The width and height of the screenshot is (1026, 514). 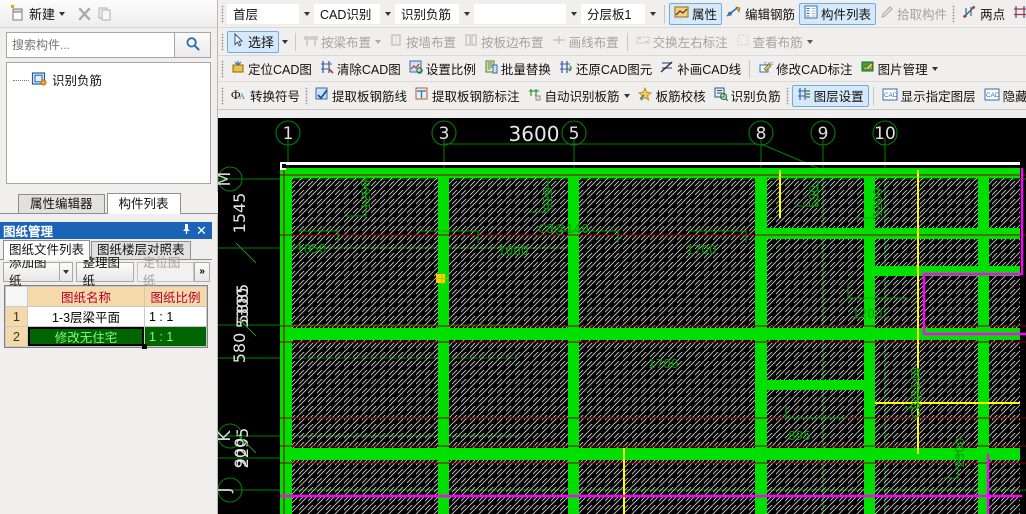 I want to click on add-drawing-button: 添加图纸, so click(x=32, y=272).